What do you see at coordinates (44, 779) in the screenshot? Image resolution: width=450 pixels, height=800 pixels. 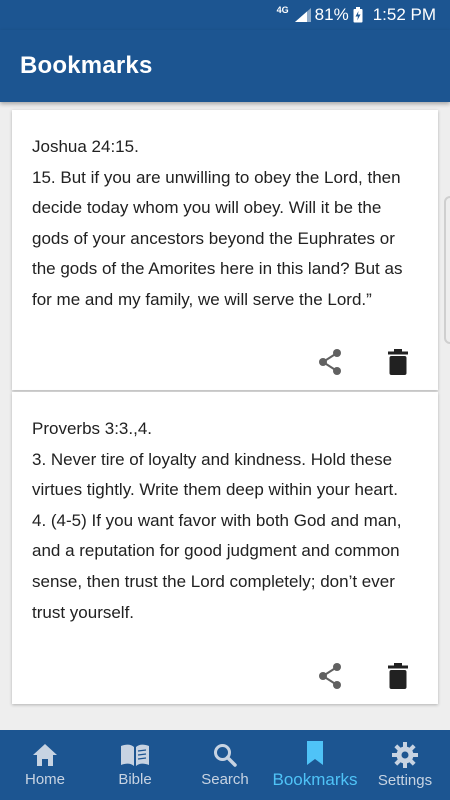 I see `nav-label: Home` at bounding box center [44, 779].